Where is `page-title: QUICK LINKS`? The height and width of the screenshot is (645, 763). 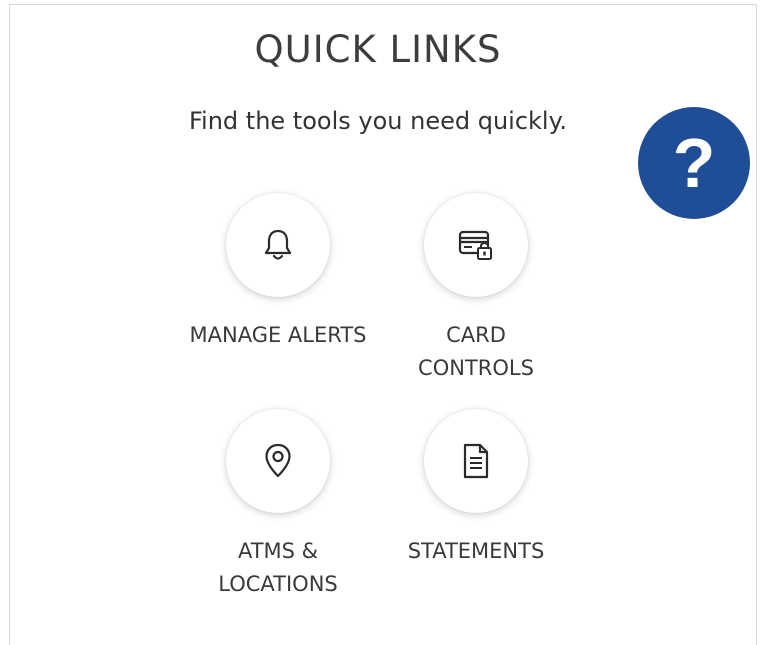 page-title: QUICK LINKS is located at coordinates (378, 49).